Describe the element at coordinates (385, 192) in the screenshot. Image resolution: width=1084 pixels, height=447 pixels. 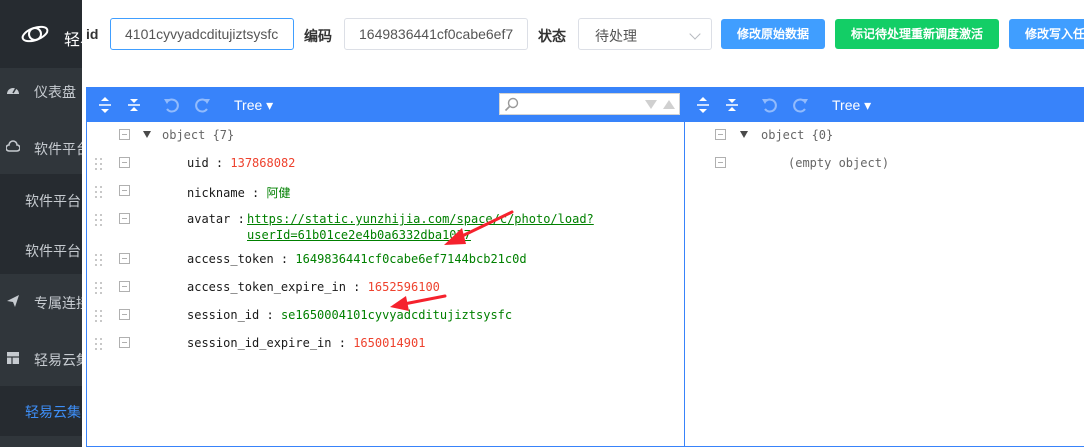
I see `json-tree-row: nickname : 阿健` at that location.